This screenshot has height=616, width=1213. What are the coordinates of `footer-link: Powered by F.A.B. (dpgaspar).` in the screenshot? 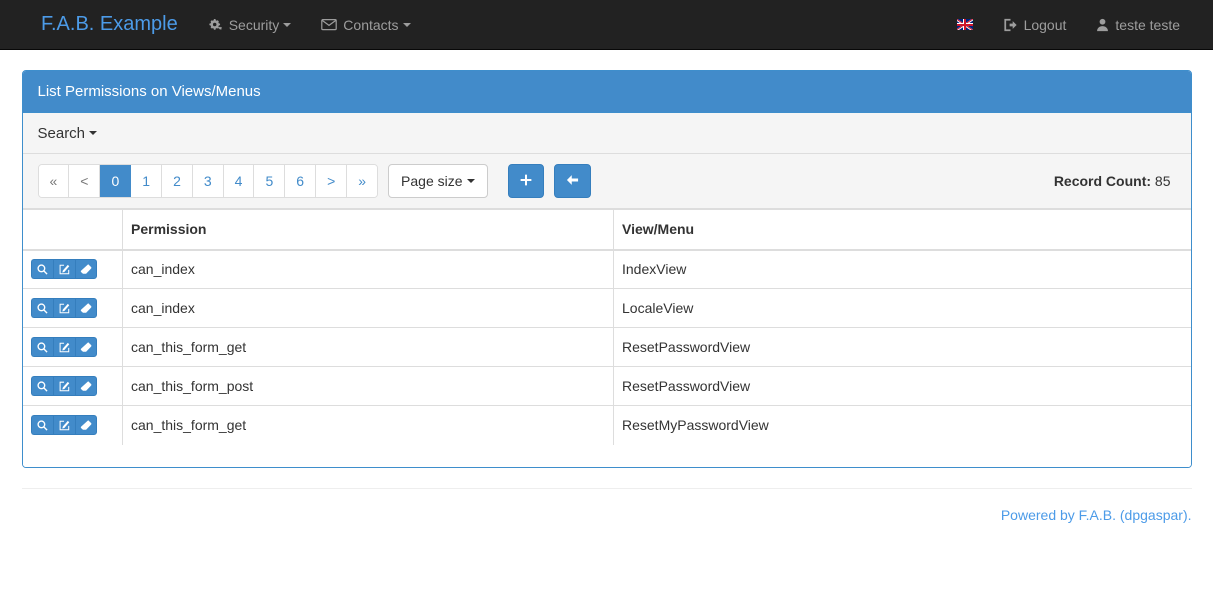 It's located at (1096, 515).